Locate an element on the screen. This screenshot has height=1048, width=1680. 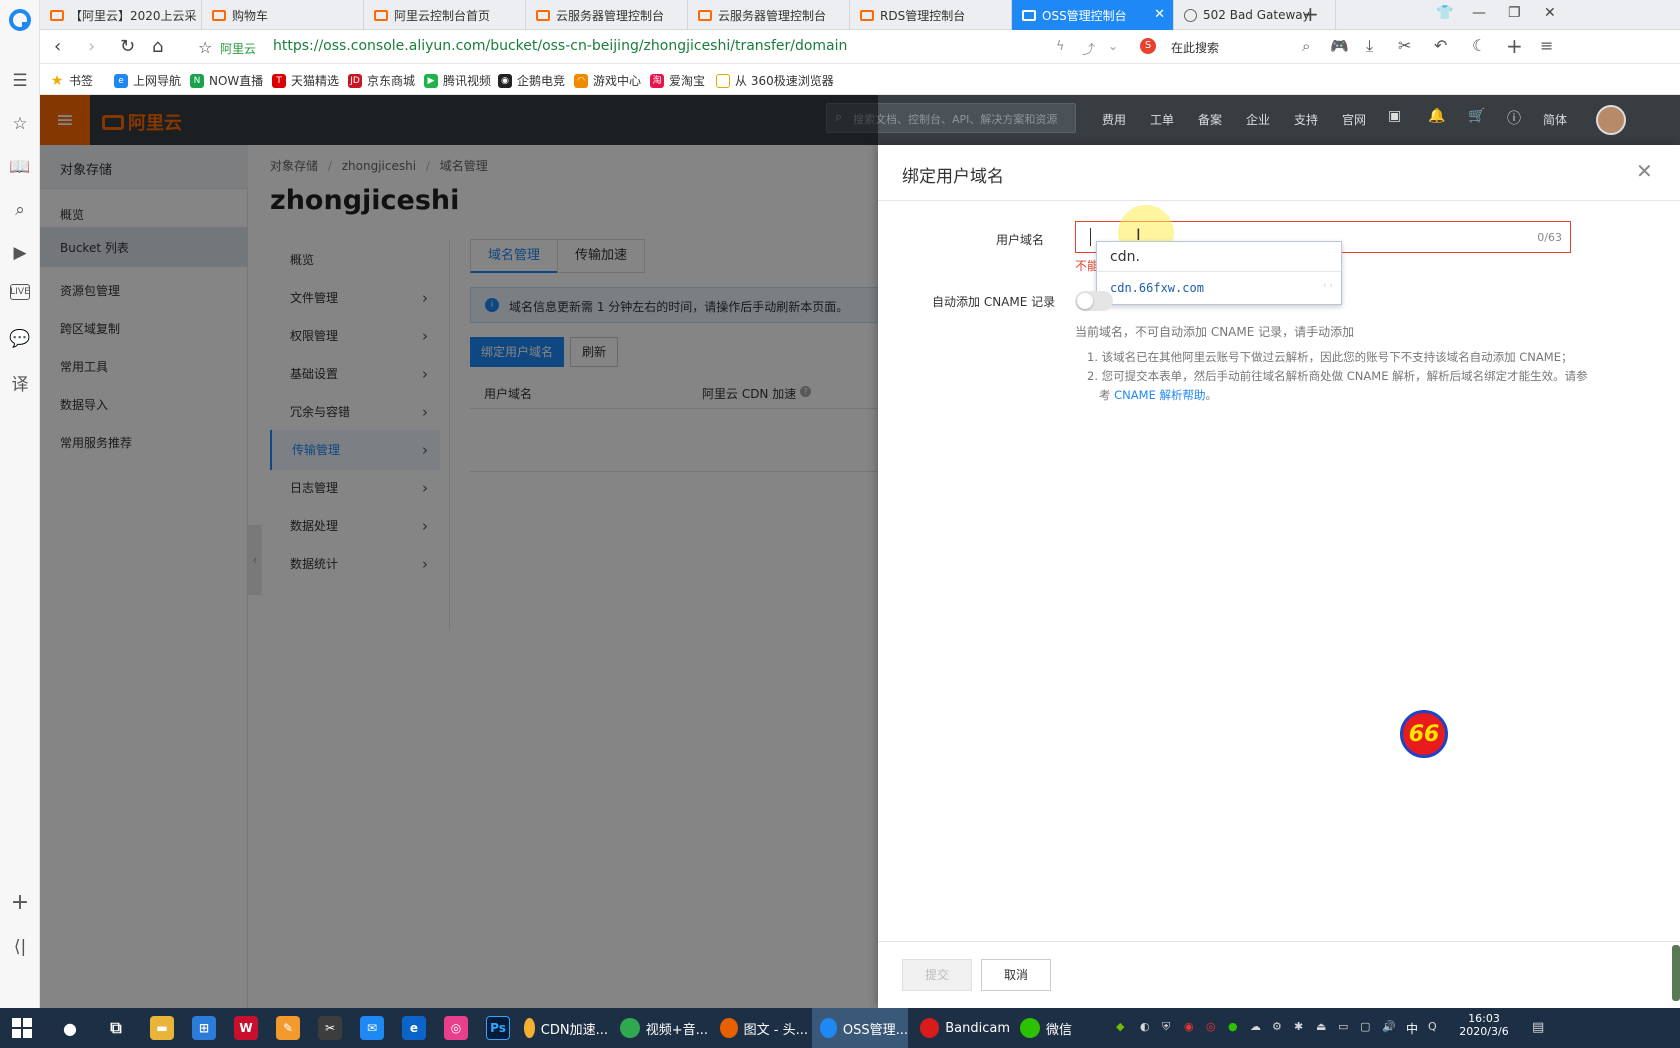
news-icon: ☰ is located at coordinates (20, 81).